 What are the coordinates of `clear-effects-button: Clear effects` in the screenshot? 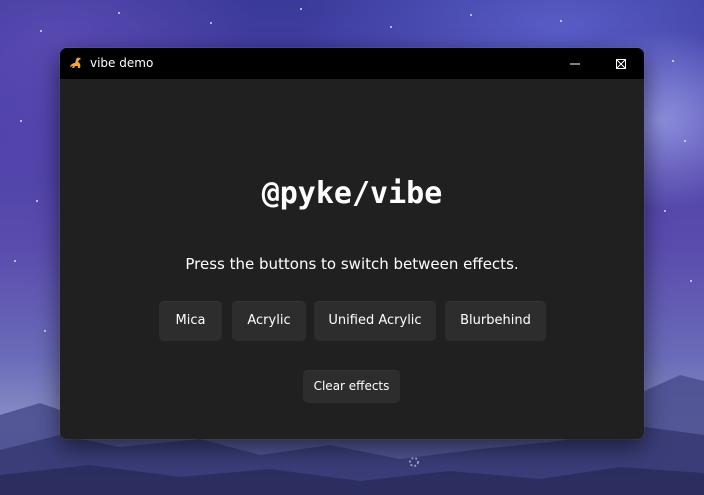 It's located at (351, 386).